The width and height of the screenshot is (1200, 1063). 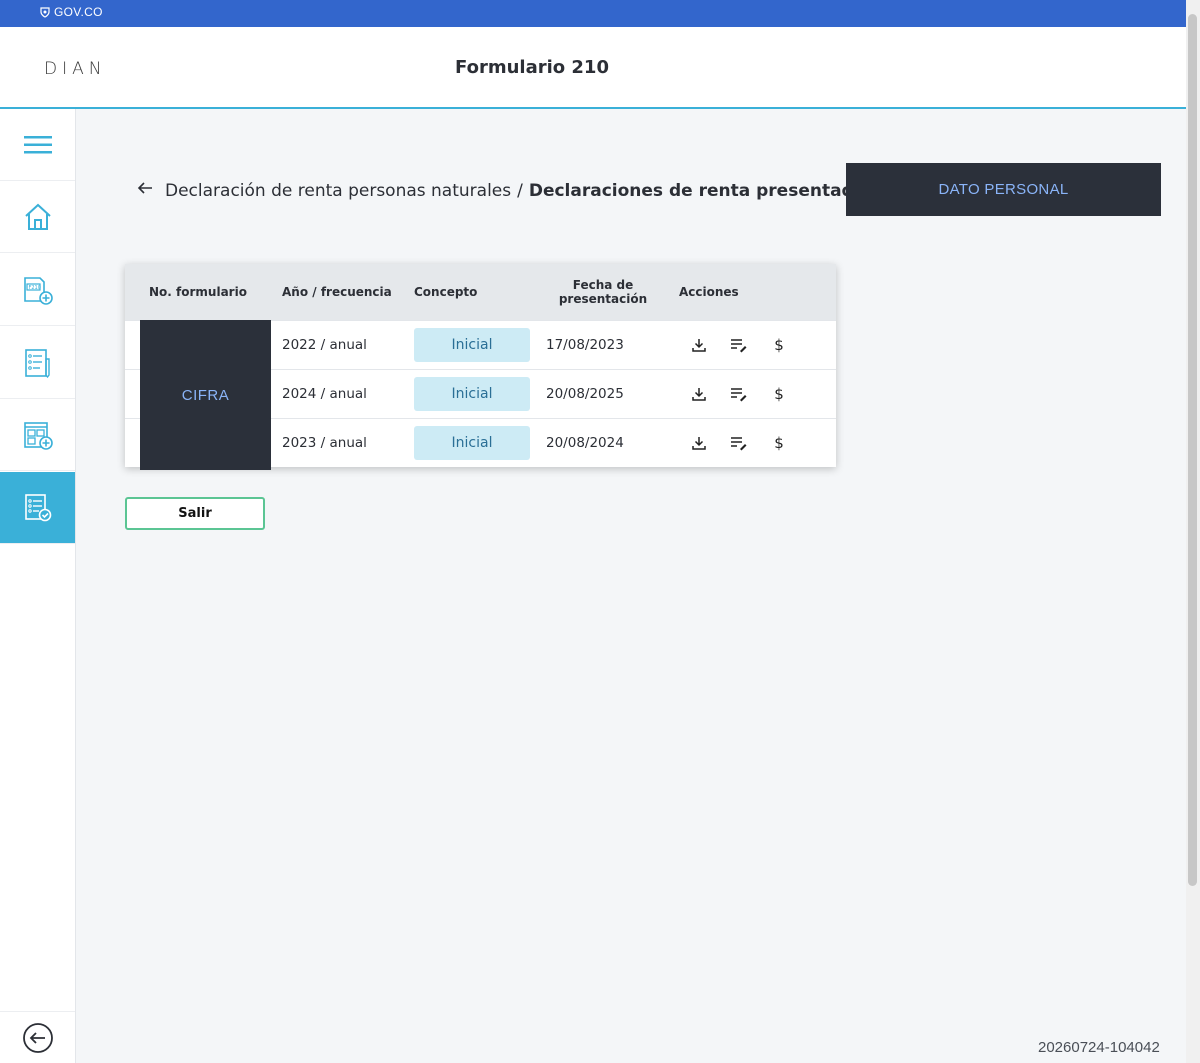 I want to click on sidebar-item-presented, so click(x=37, y=508).